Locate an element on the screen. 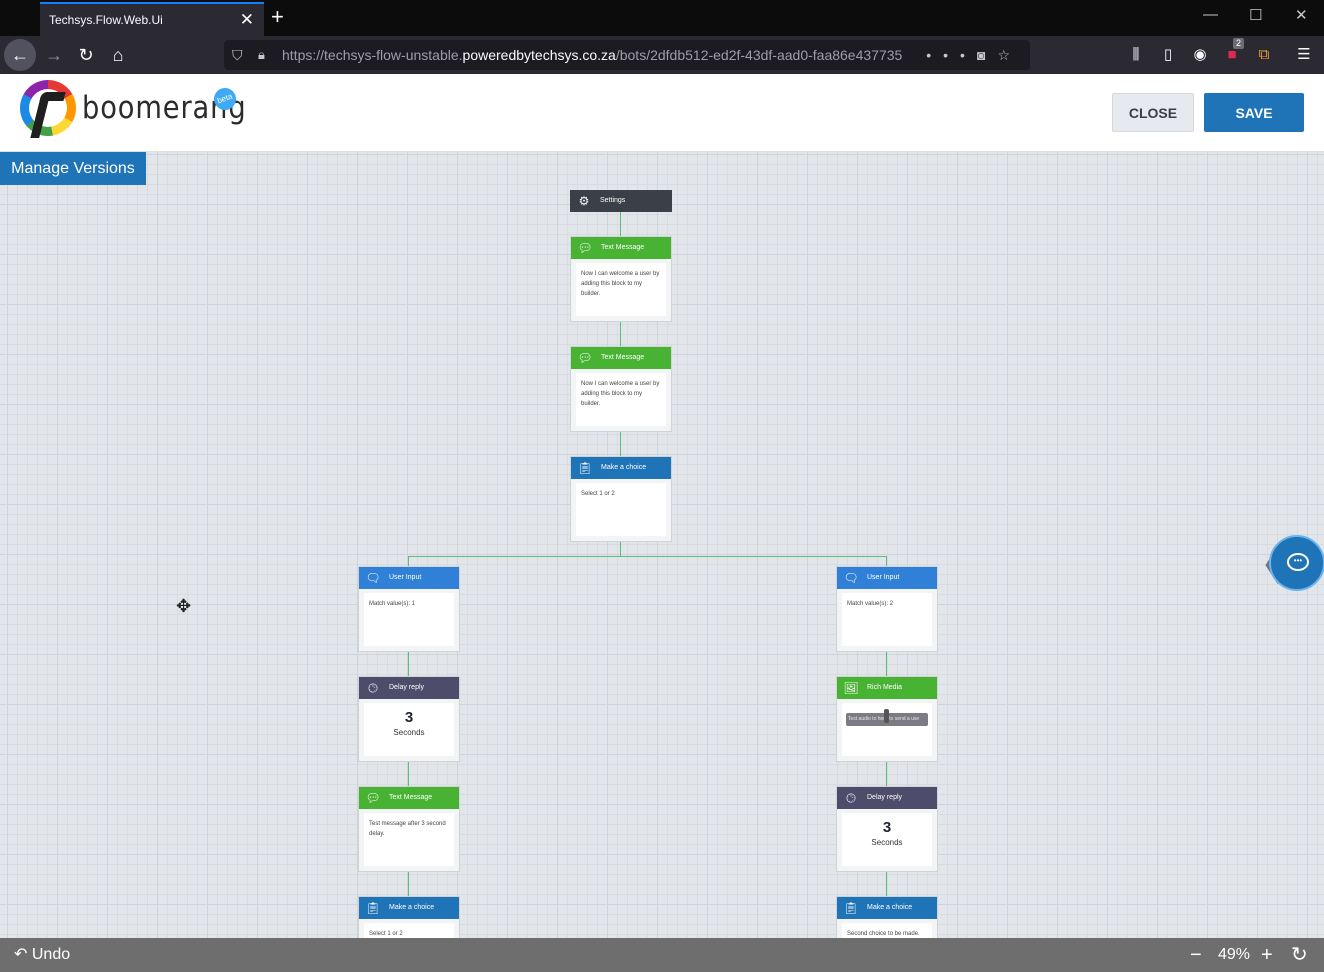 This screenshot has width=1324, height=972. close-button: CLOSE is located at coordinates (1153, 112).